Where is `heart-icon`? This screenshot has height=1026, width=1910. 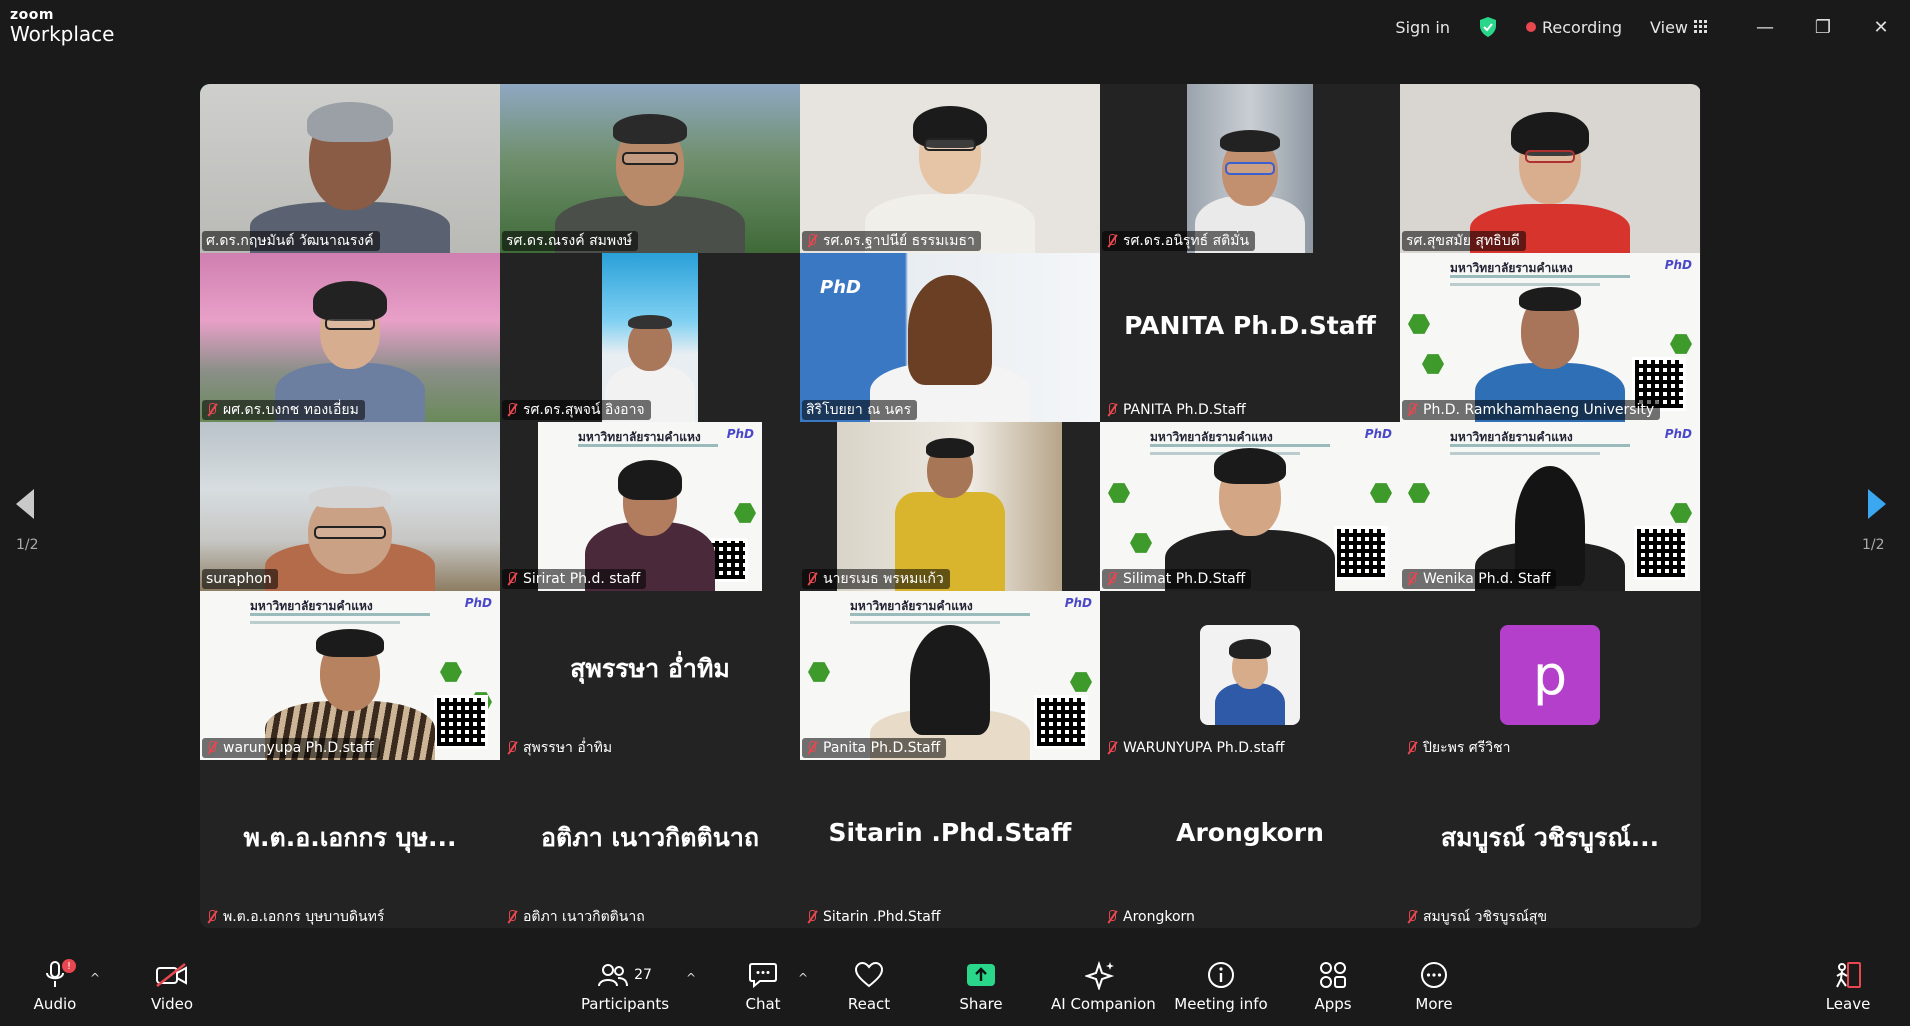 heart-icon is located at coordinates (869, 974).